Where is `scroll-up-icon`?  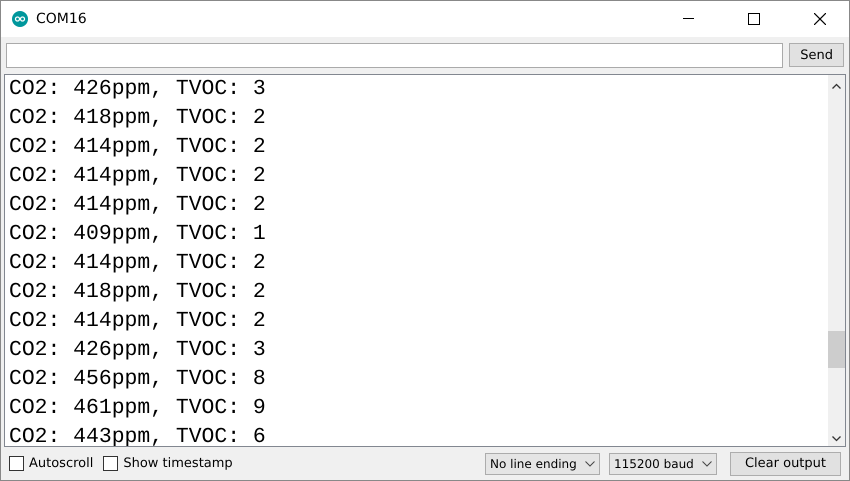
scroll-up-icon is located at coordinates (836, 86).